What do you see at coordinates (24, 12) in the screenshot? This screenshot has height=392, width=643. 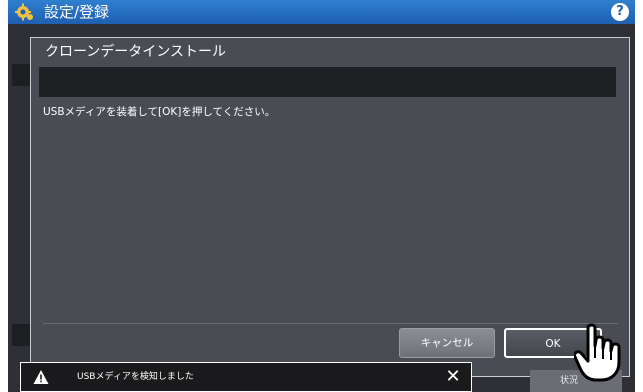 I see `gear-icon` at bounding box center [24, 12].